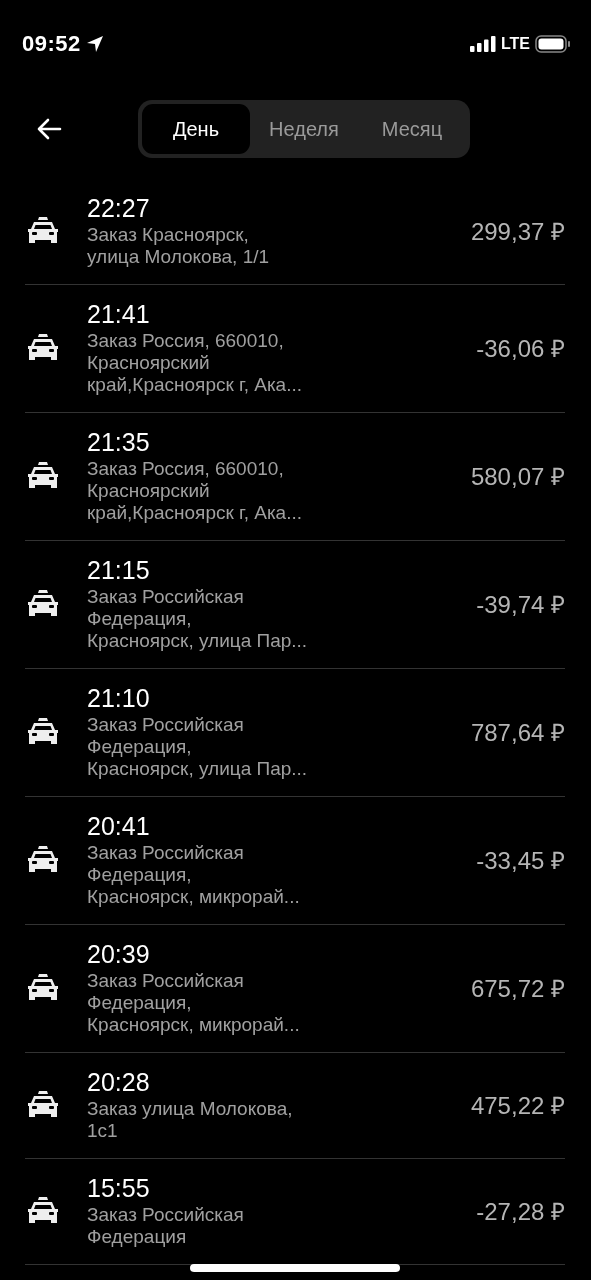 The width and height of the screenshot is (591, 1280). Describe the element at coordinates (520, 1211) in the screenshot. I see `order-amount: -27,28 ₽` at that location.